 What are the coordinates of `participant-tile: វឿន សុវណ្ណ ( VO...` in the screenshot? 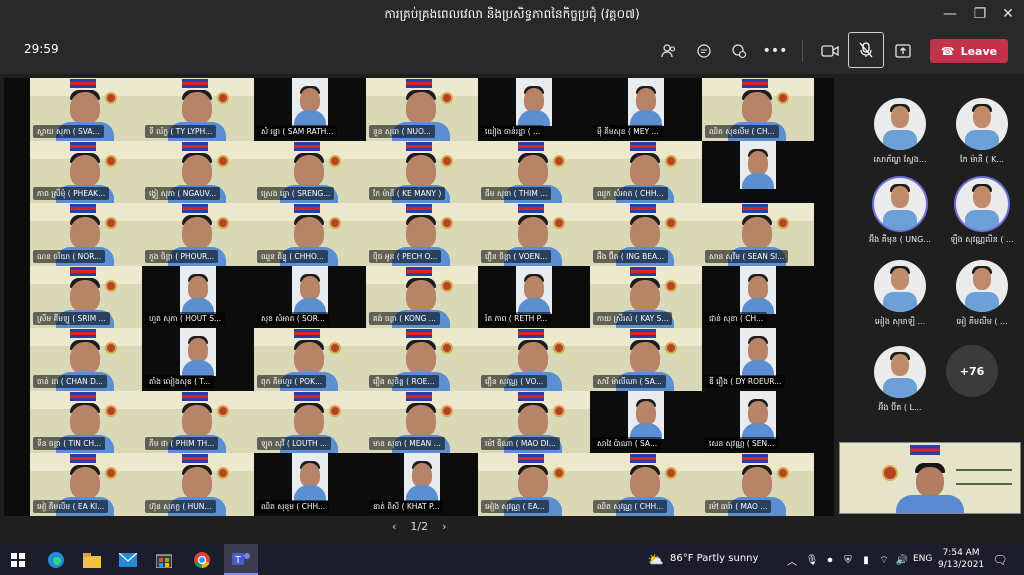 It's located at (534, 359).